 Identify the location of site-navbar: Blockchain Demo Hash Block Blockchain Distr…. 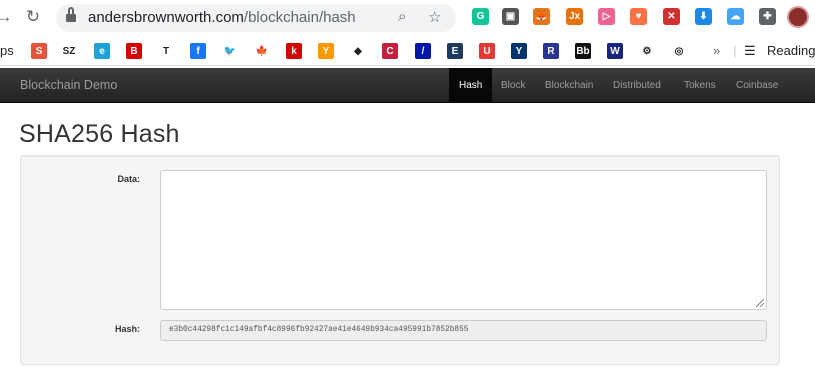
(407, 85).